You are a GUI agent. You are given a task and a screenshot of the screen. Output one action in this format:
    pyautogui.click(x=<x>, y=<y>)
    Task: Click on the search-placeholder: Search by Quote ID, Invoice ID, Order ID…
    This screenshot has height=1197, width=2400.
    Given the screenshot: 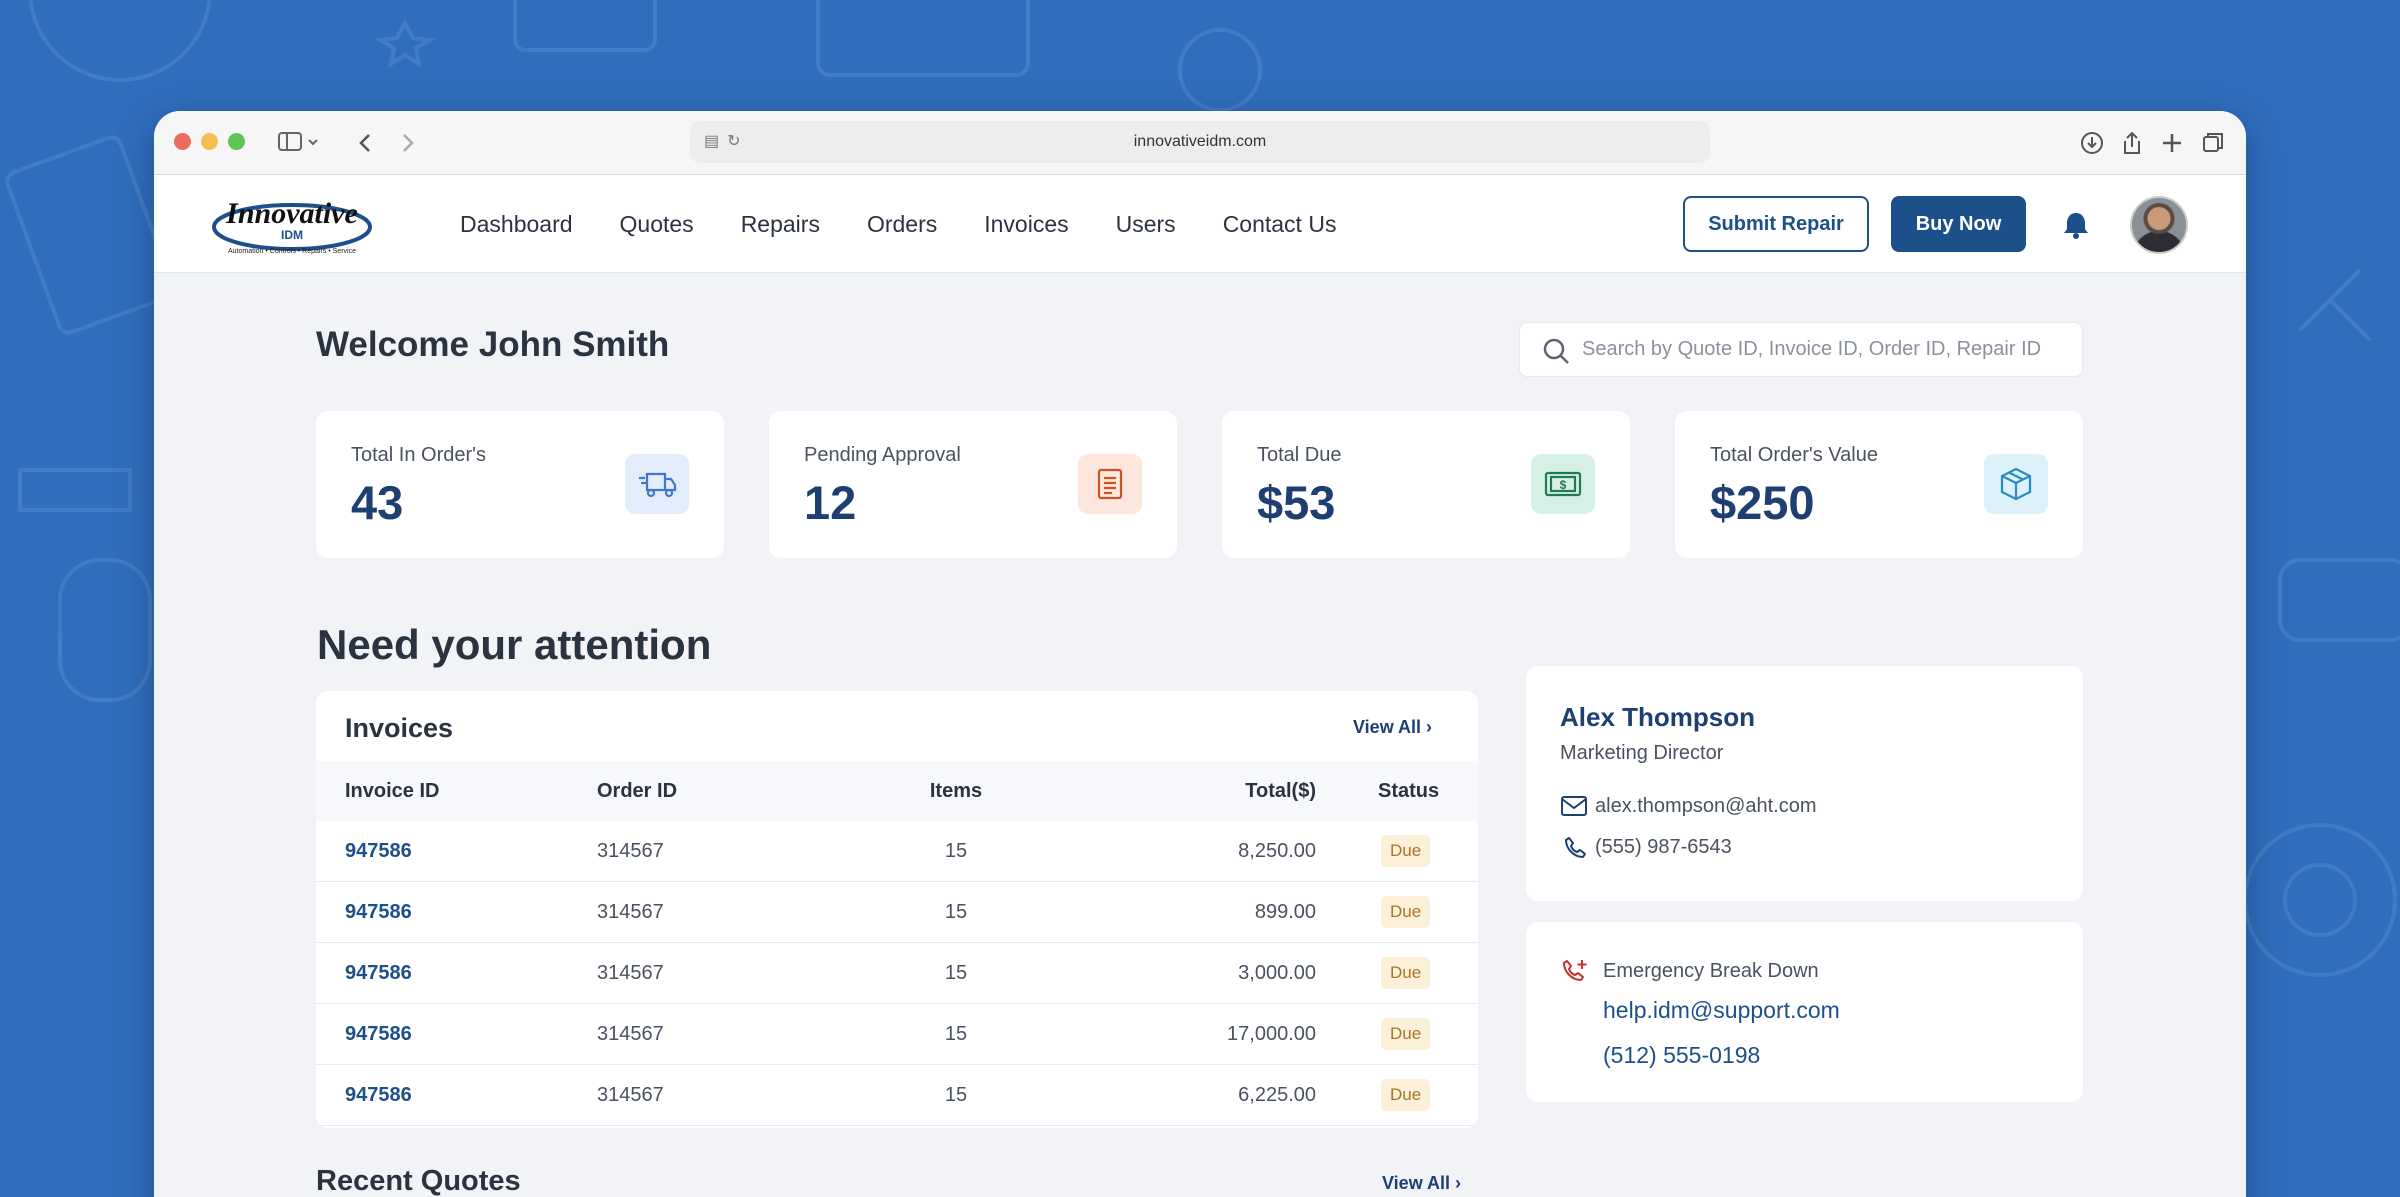 What is the action you would take?
    pyautogui.click(x=1812, y=349)
    